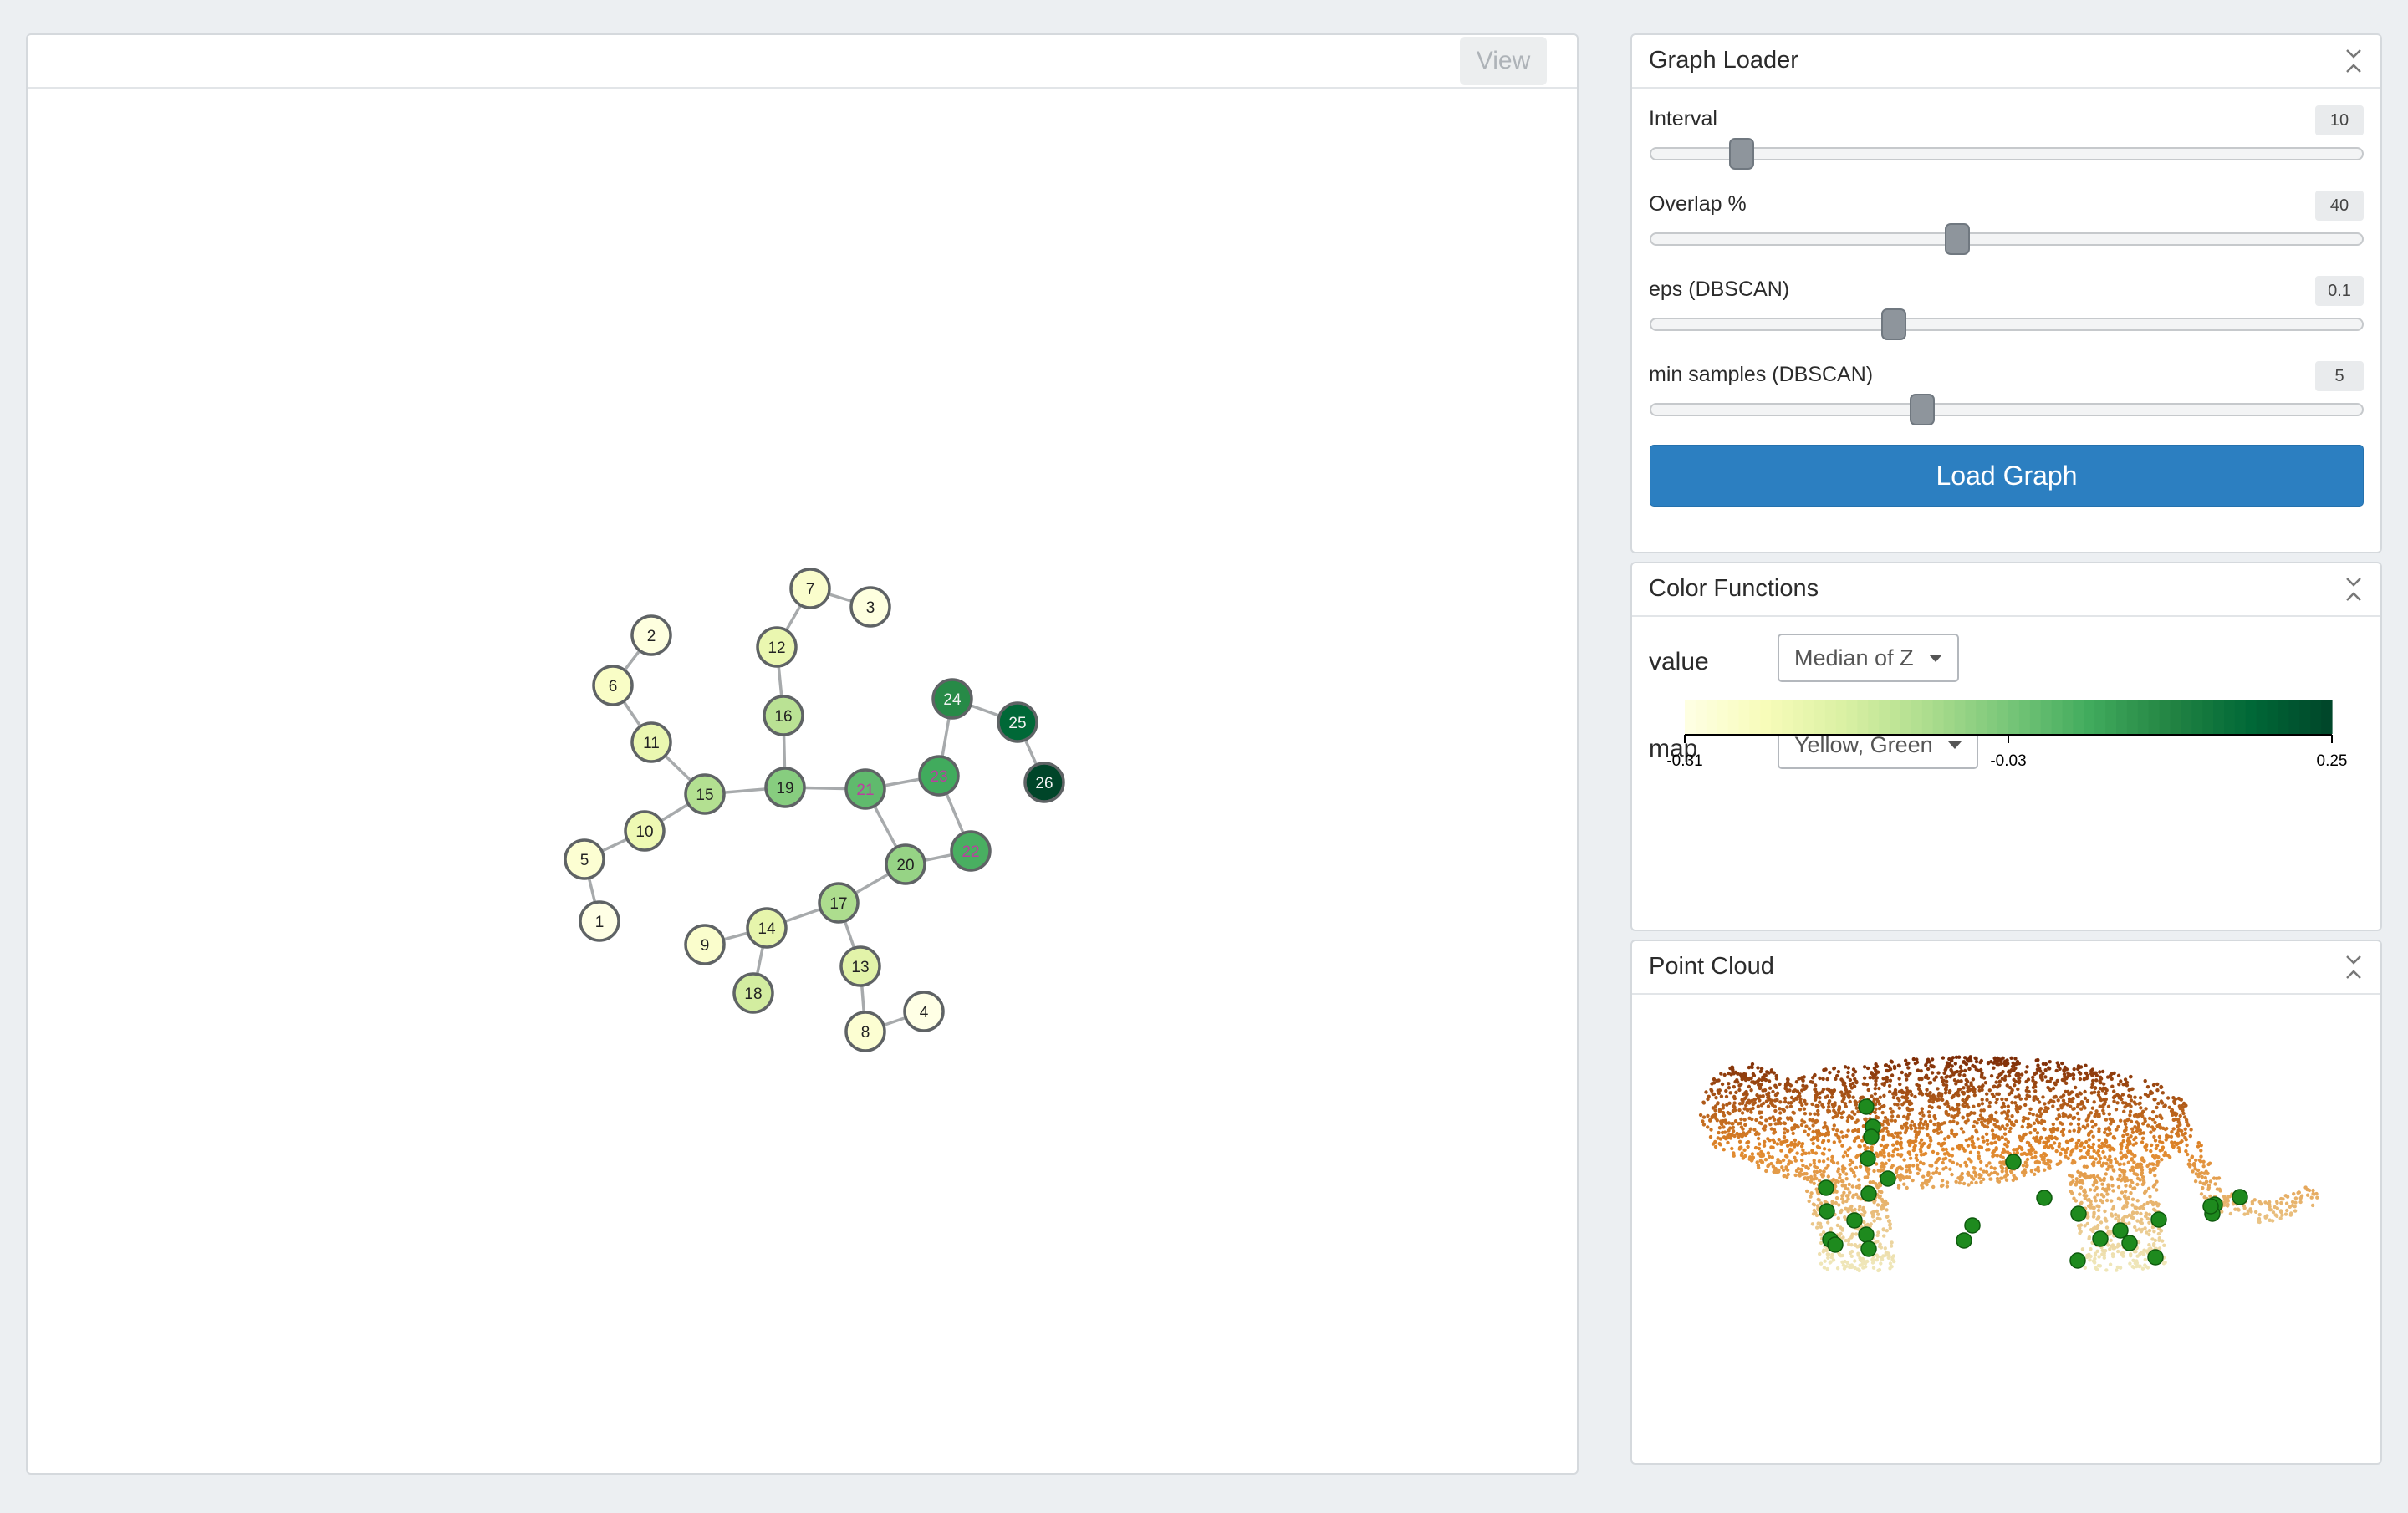 This screenshot has width=2408, height=1513. Describe the element at coordinates (865, 1031) in the screenshot. I see `graph-node-8: 8` at that location.